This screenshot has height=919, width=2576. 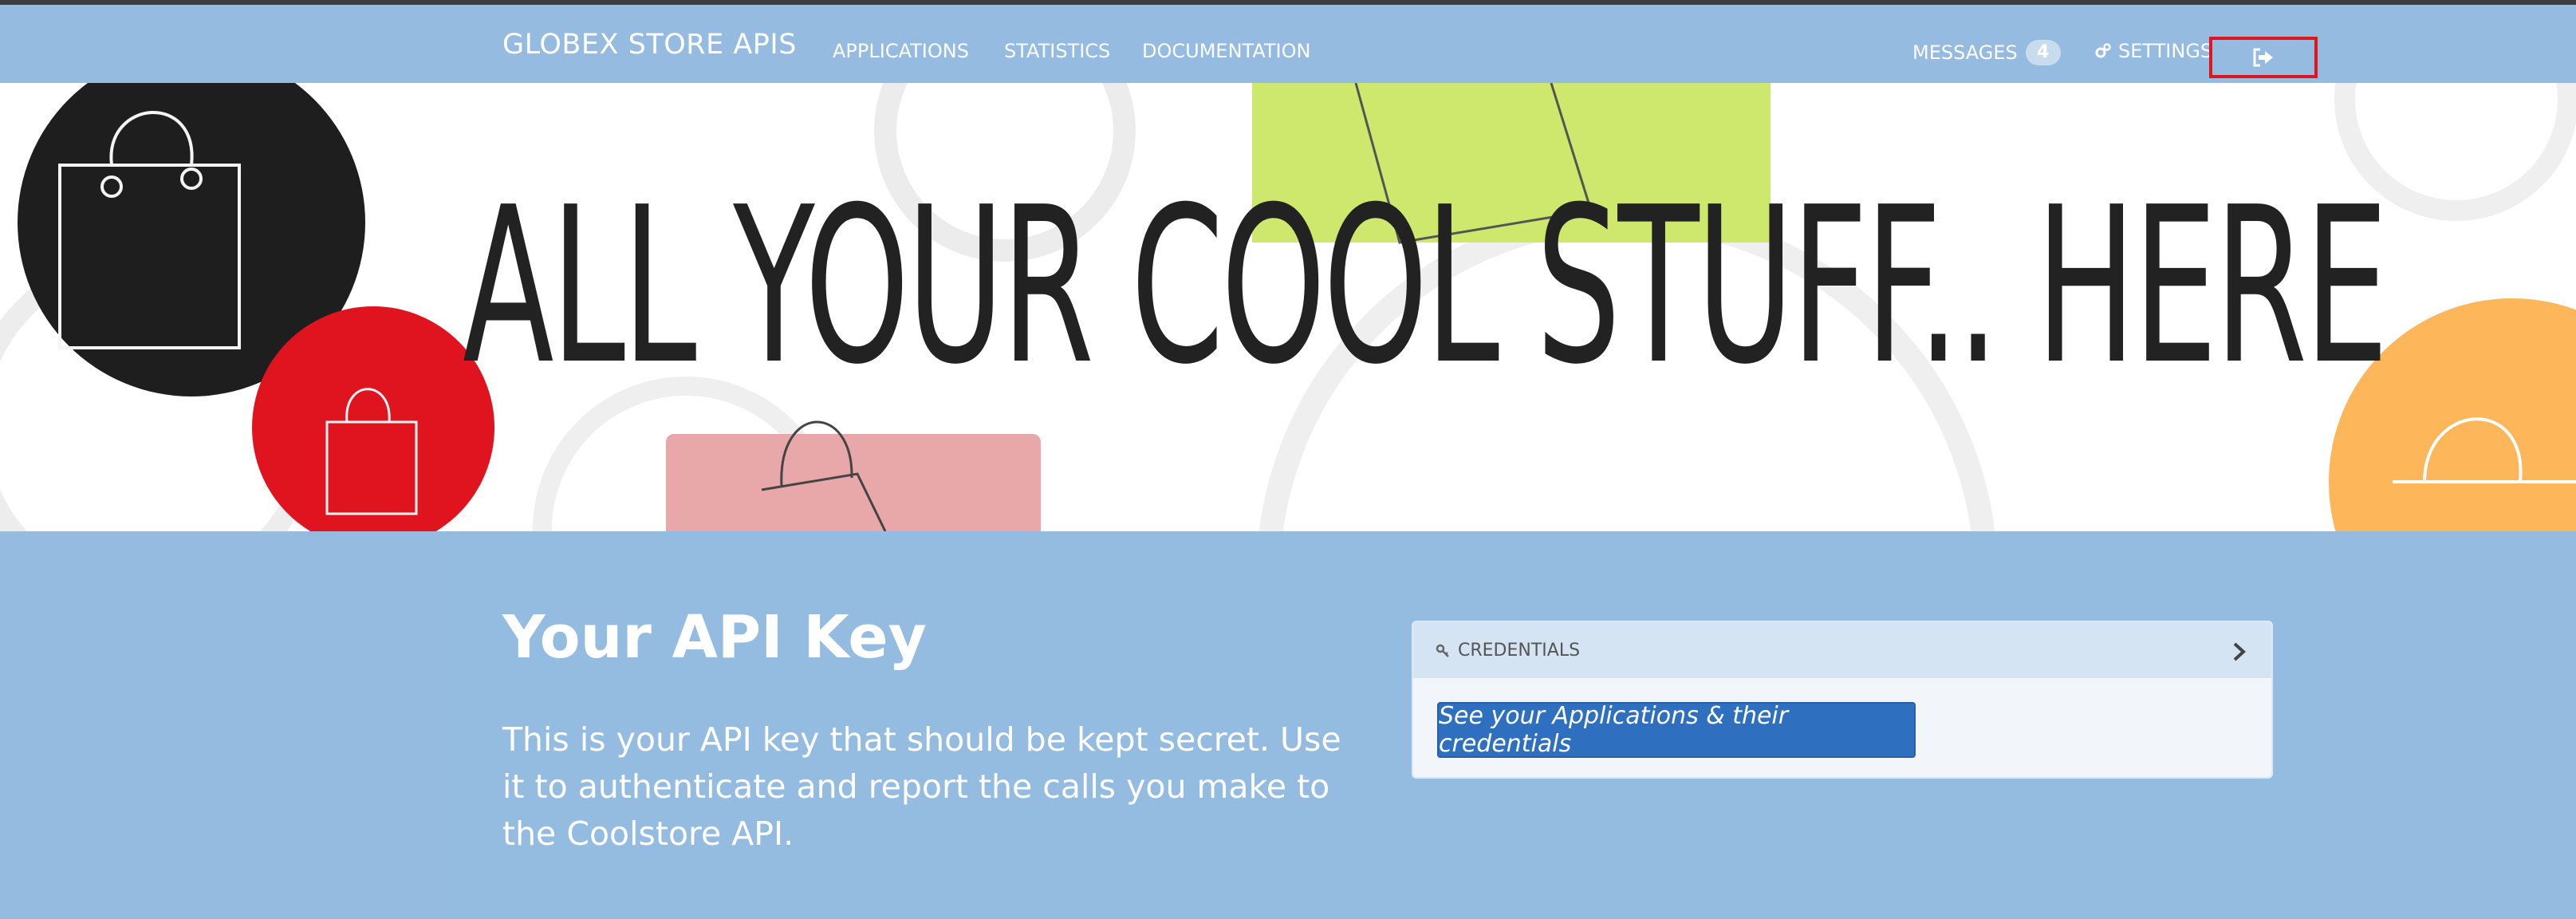 I want to click on credentials-panel-header: CREDENTIALS, so click(x=1842, y=650).